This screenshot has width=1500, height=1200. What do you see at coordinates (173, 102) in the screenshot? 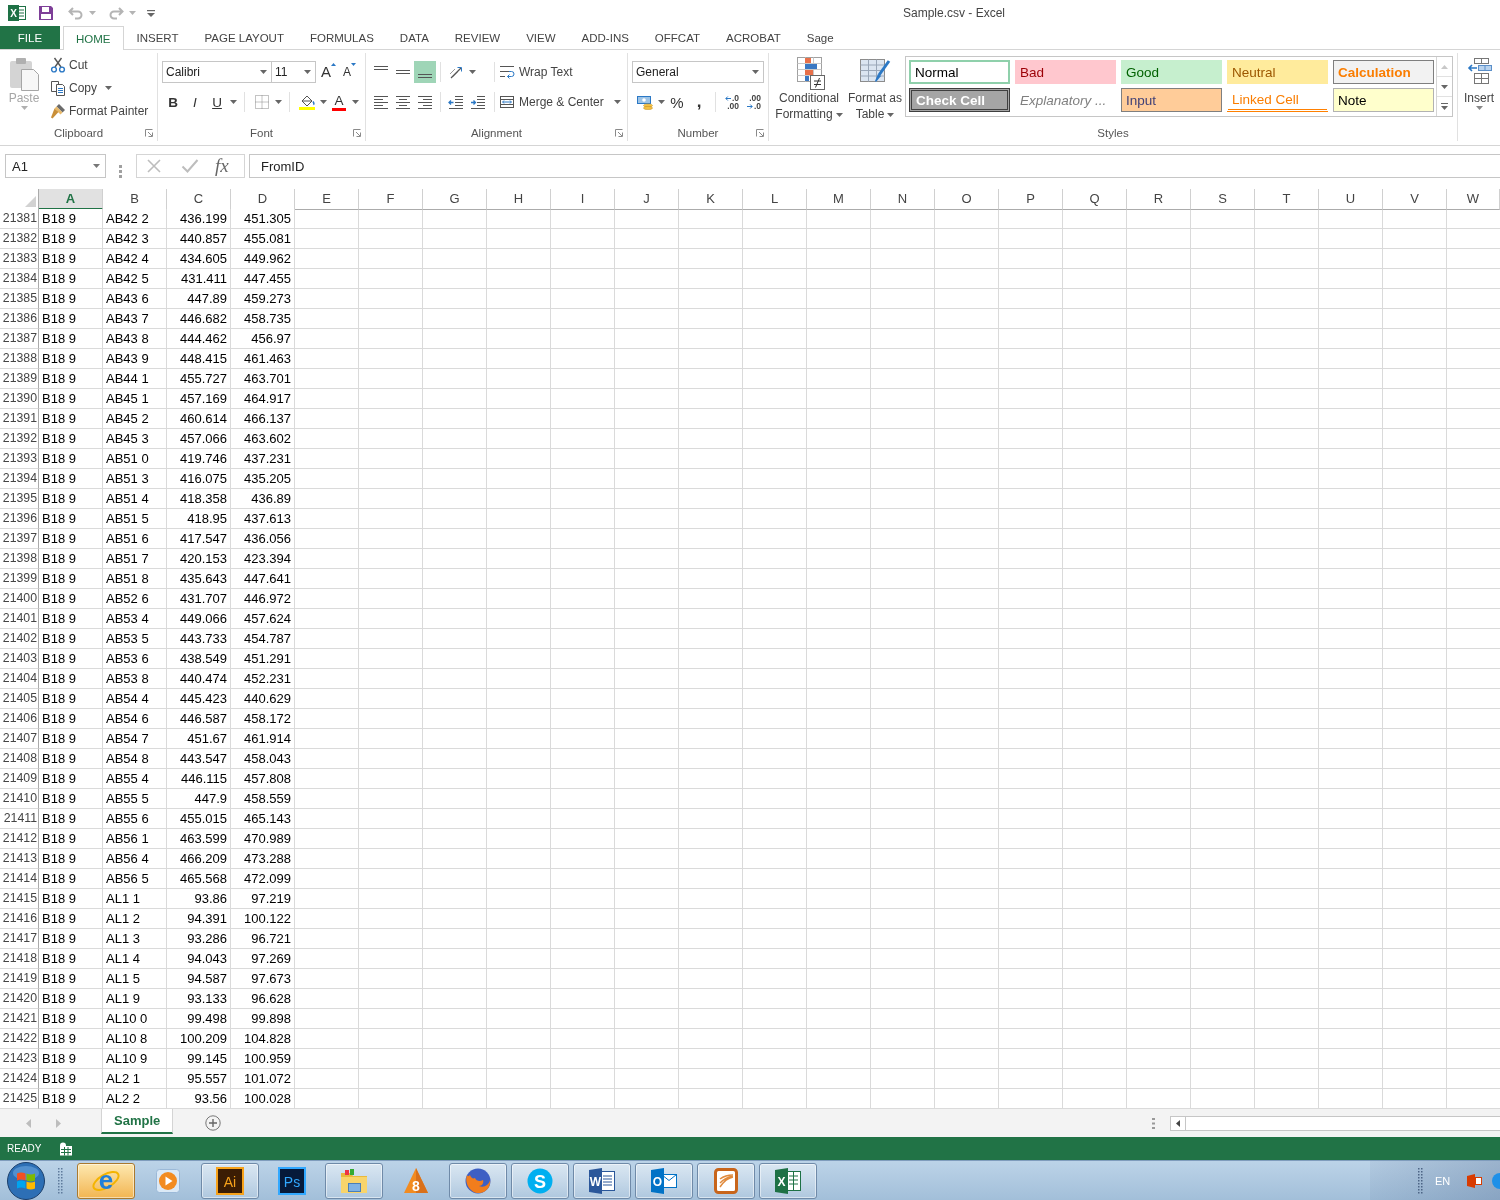
I see `bold-button: B` at bounding box center [173, 102].